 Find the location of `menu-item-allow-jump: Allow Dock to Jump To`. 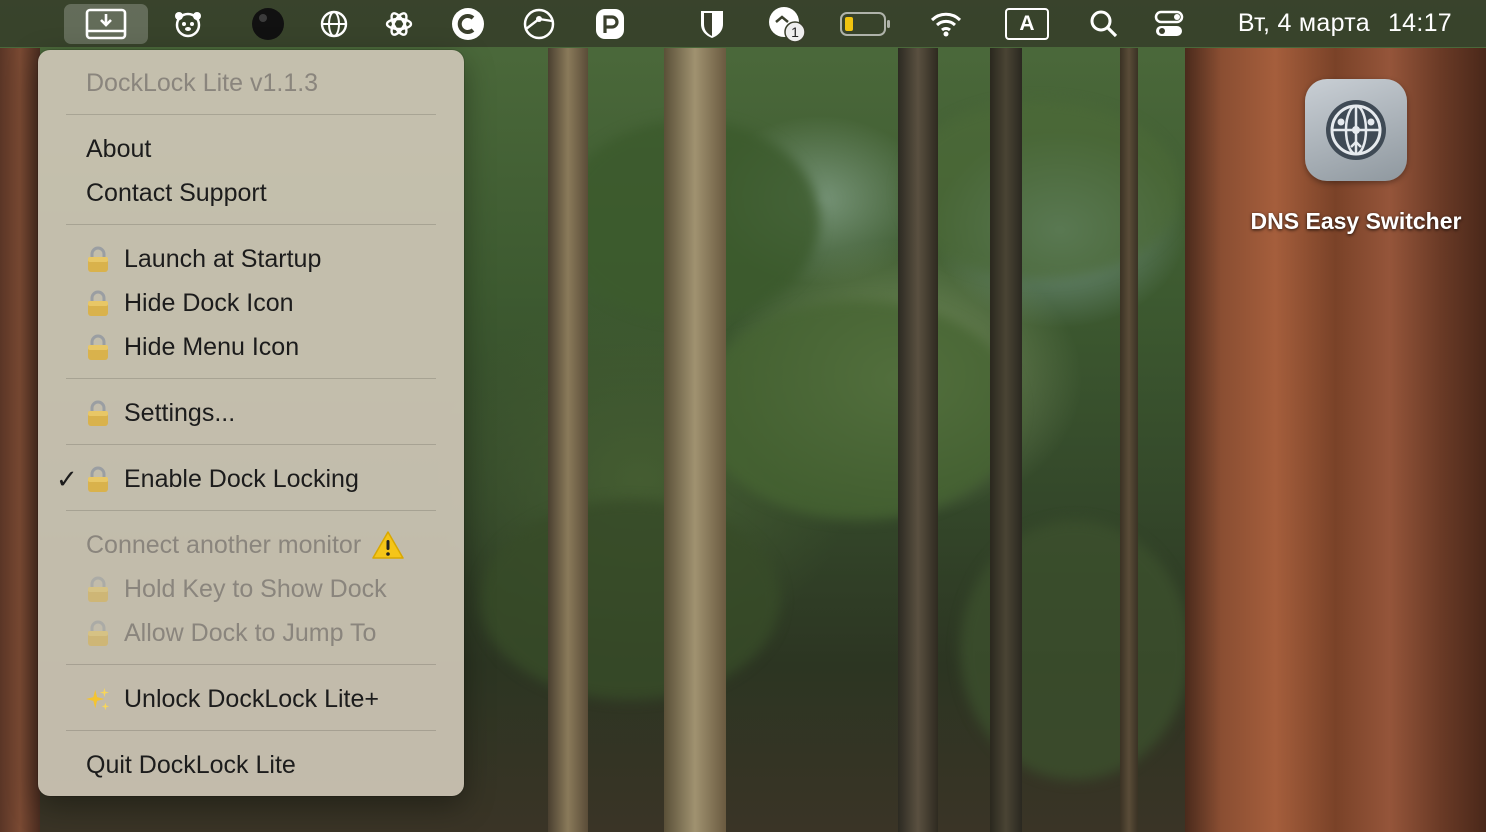

menu-item-allow-jump: Allow Dock to Jump To is located at coordinates (231, 633).